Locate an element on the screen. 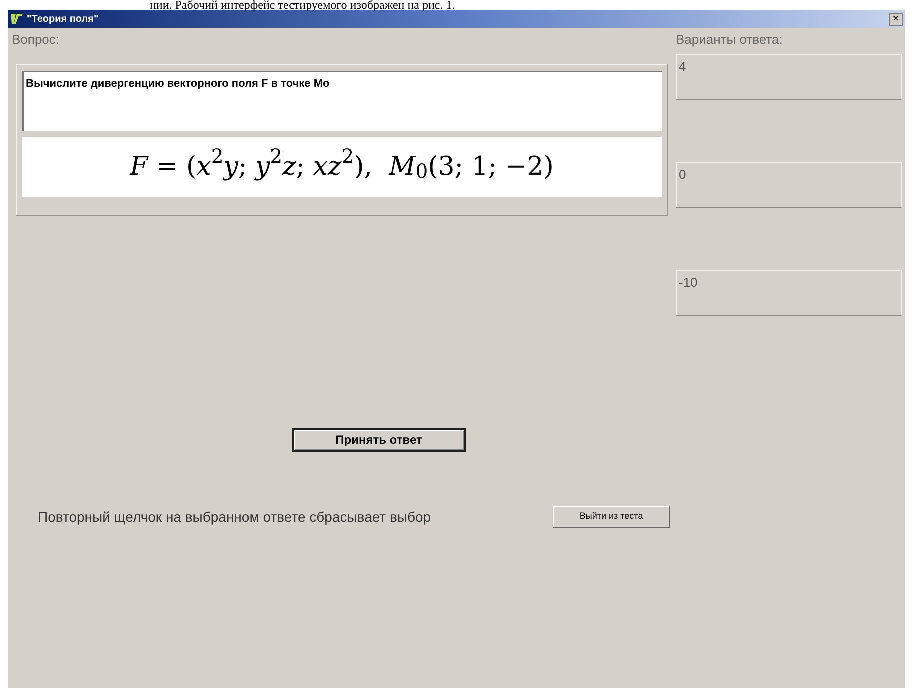 Image resolution: width=913 pixels, height=688 pixels. hint-text: Повторный щелчок на выбранном ответе сбрасывает выбор is located at coordinates (235, 517).